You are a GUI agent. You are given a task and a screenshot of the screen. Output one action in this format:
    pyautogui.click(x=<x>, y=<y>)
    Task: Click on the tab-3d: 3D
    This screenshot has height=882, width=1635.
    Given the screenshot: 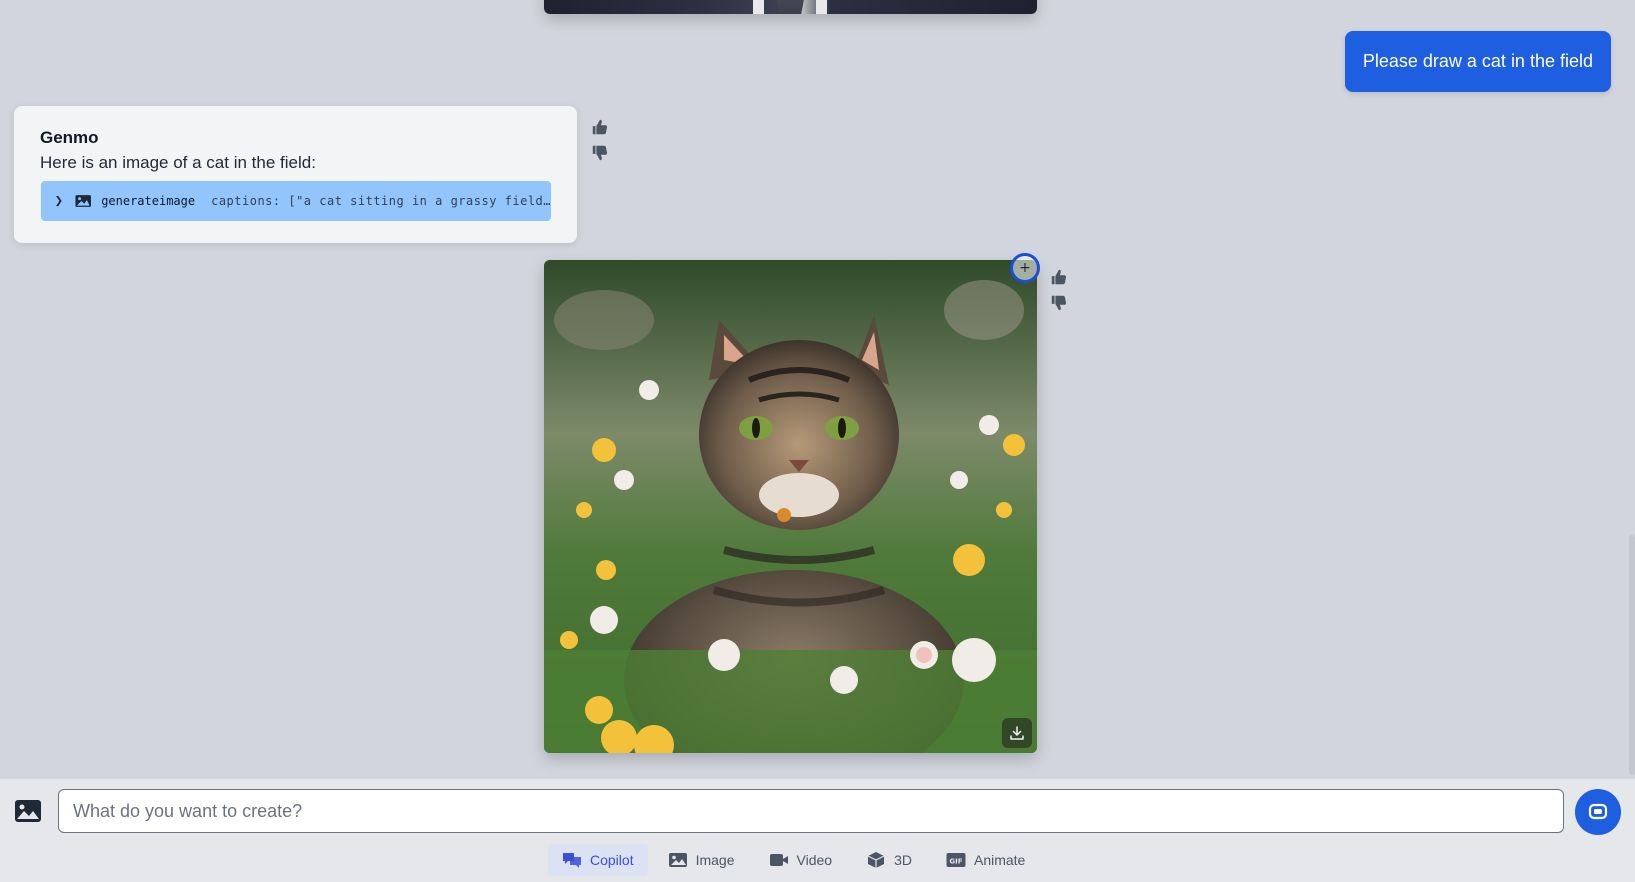 What is the action you would take?
    pyautogui.click(x=889, y=860)
    